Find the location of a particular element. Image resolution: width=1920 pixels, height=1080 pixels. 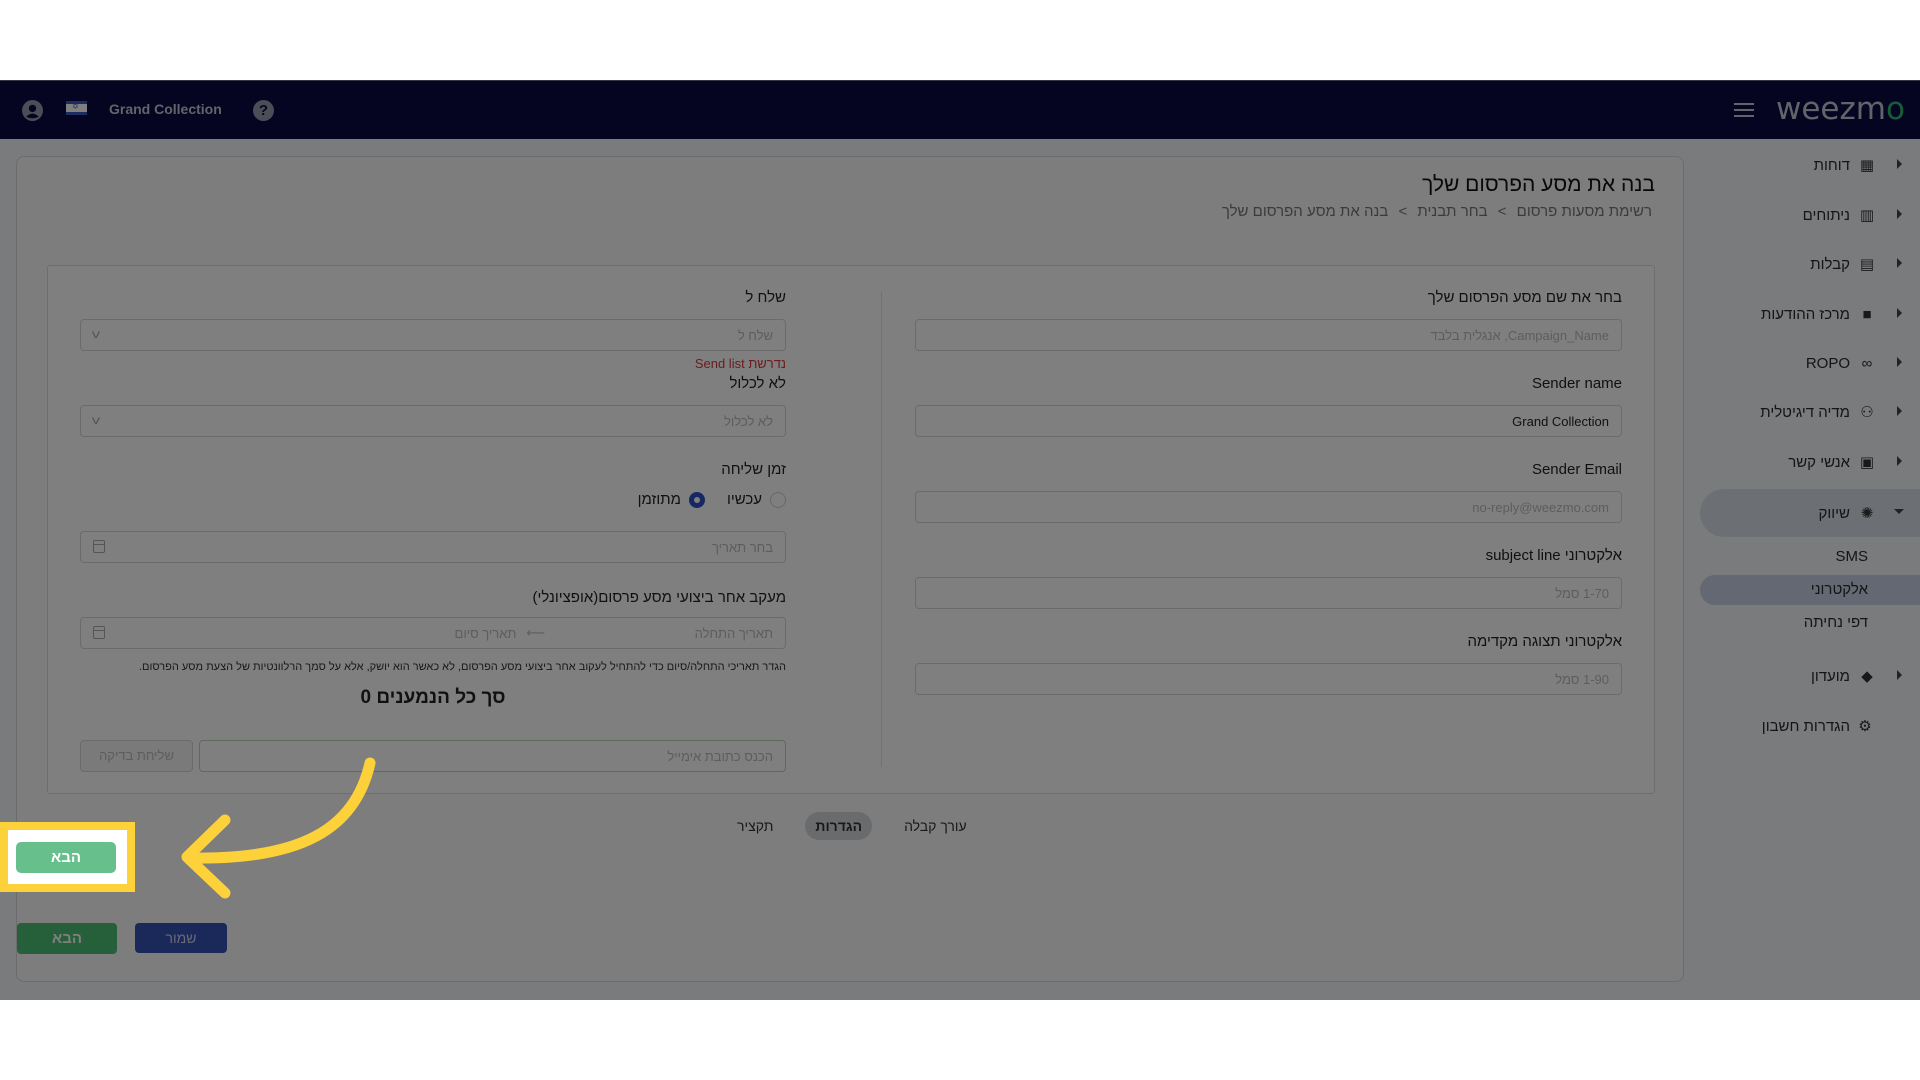

step-receipt-editor: עורך קבלה is located at coordinates (935, 826).